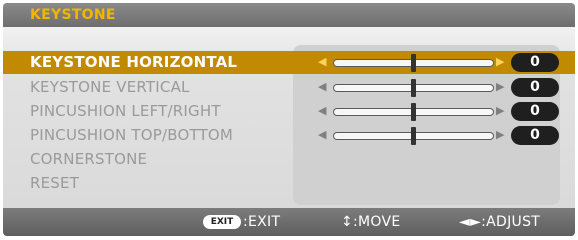 This screenshot has height=240, width=578. What do you see at coordinates (289, 15) in the screenshot?
I see `title-bar: KEYSTONE` at bounding box center [289, 15].